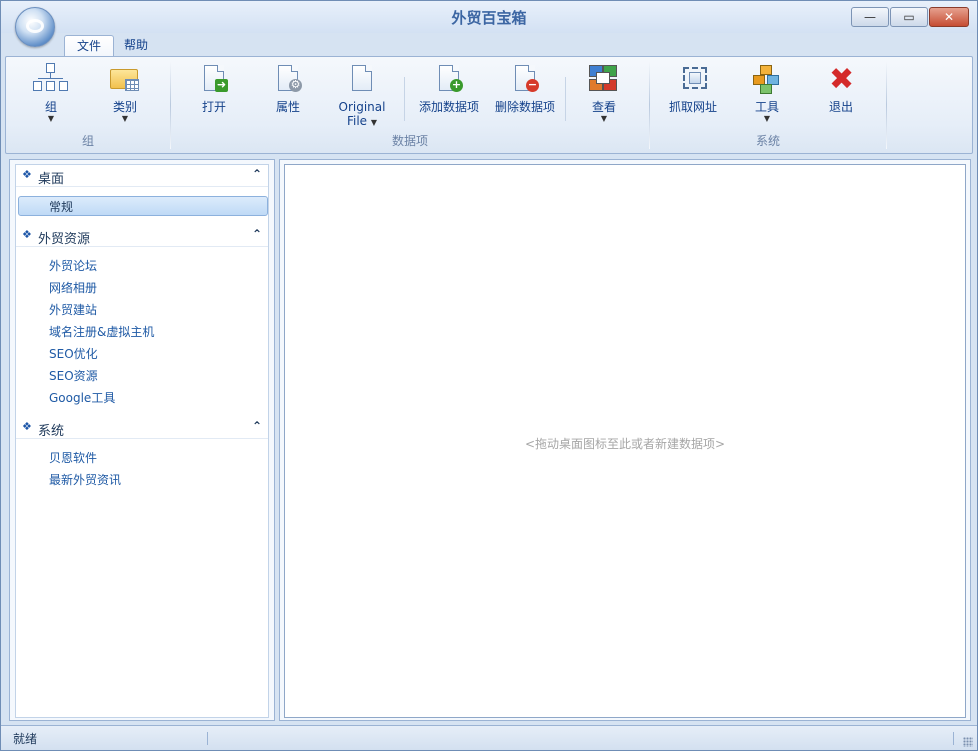  Describe the element at coordinates (692, 107) in the screenshot. I see `capture-url-button-label: 抓取网址` at that location.